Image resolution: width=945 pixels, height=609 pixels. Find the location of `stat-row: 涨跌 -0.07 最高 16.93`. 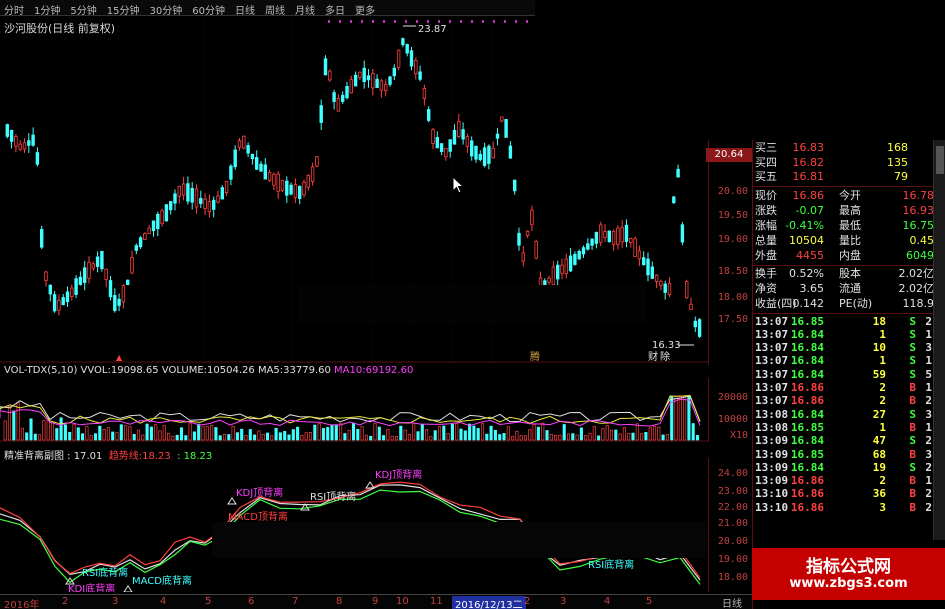

stat-row: 涨跌 -0.07 最高 16.93 is located at coordinates (849, 211).